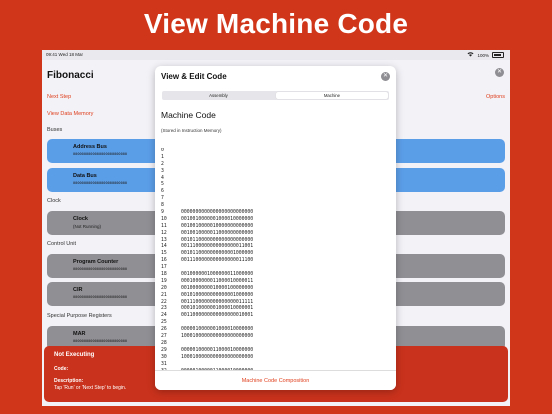  What do you see at coordinates (276, 282) in the screenshot?
I see `code-line: 19 0001000000011000010000011` at bounding box center [276, 282].